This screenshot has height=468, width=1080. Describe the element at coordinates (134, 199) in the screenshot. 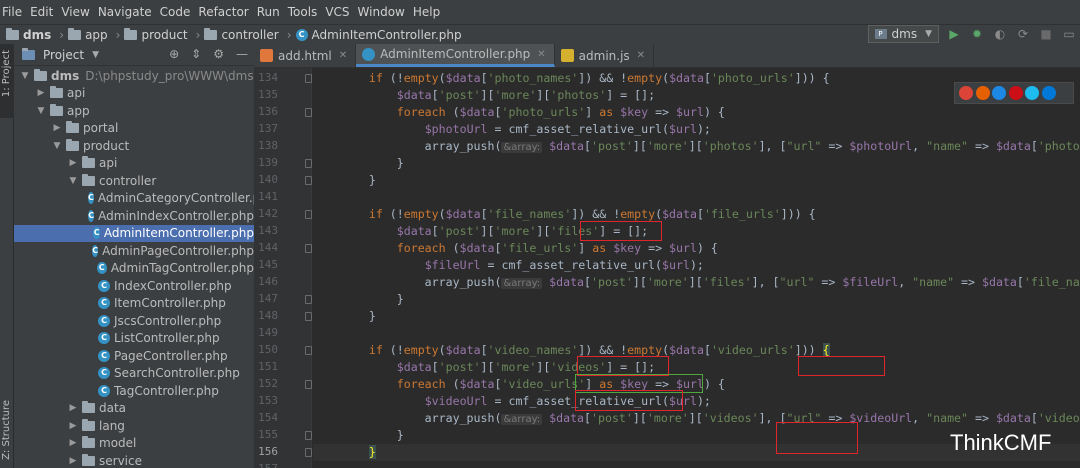

I see `tree-item-admincategorycontroller-p: C AdminCategoryController.p` at that location.